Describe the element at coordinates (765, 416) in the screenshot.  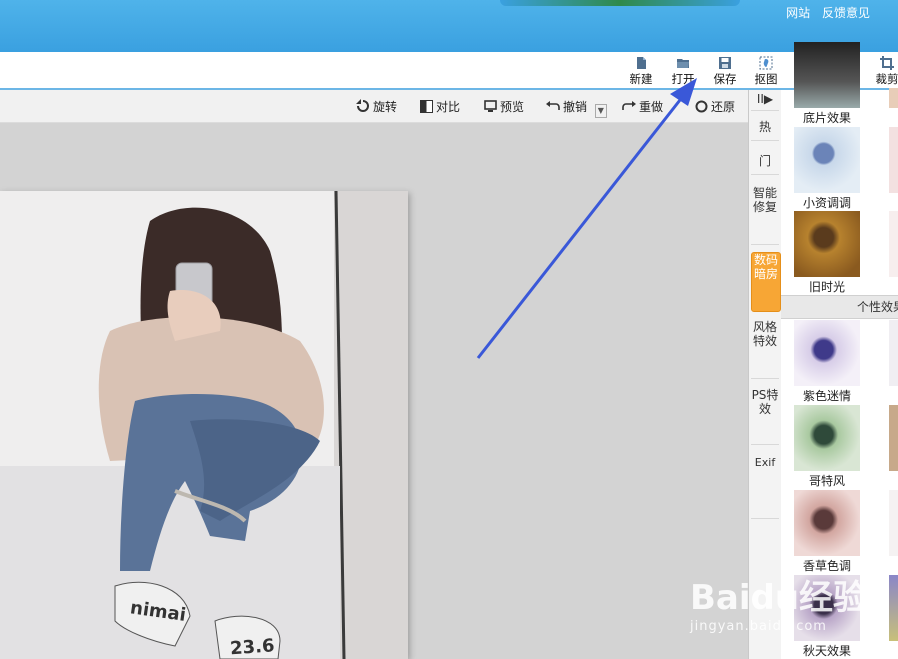
I see `tab-ps-effects: PS特效` at that location.